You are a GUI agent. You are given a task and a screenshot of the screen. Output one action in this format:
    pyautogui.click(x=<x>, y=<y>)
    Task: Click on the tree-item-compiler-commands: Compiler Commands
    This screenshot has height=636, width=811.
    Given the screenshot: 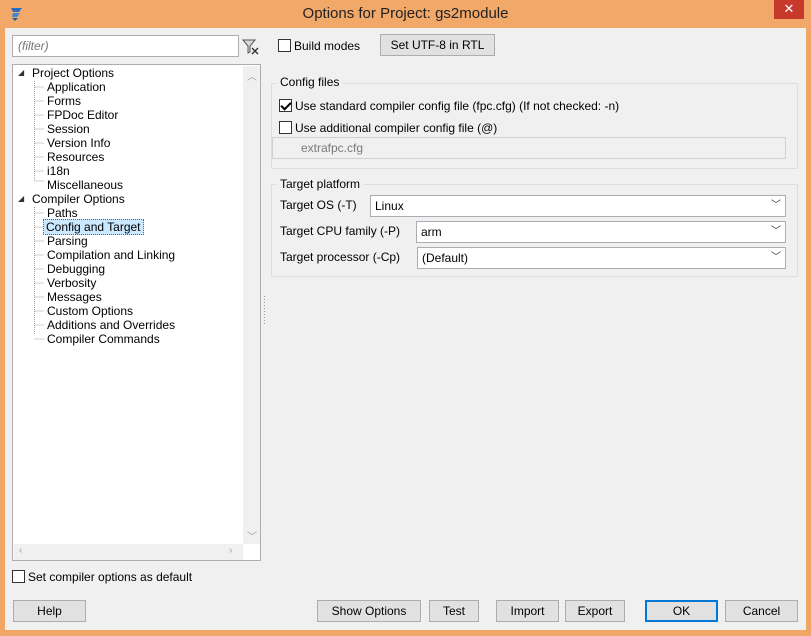 What is the action you would take?
    pyautogui.click(x=103, y=339)
    